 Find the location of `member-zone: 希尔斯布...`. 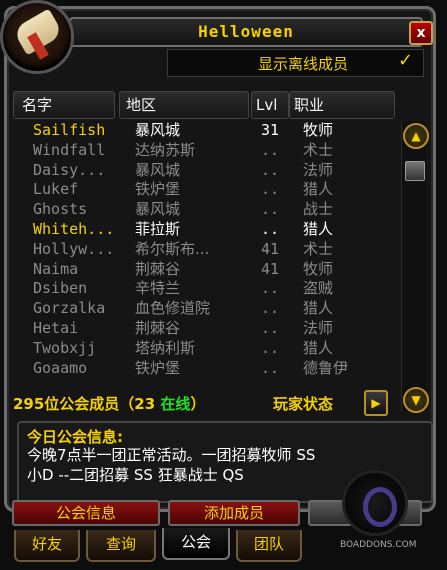

member-zone: 希尔斯布... is located at coordinates (172, 248).